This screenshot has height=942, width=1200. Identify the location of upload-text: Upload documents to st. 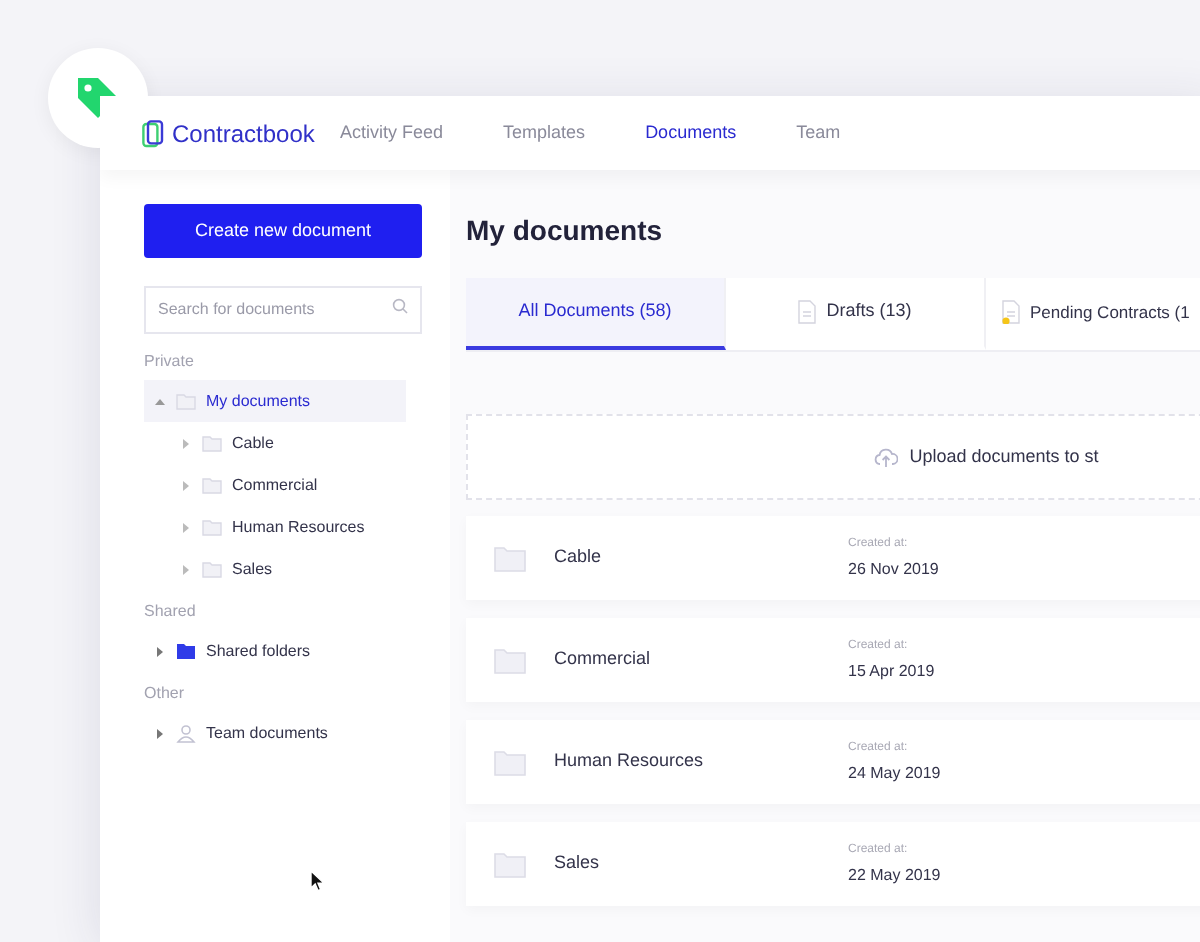
(1004, 456).